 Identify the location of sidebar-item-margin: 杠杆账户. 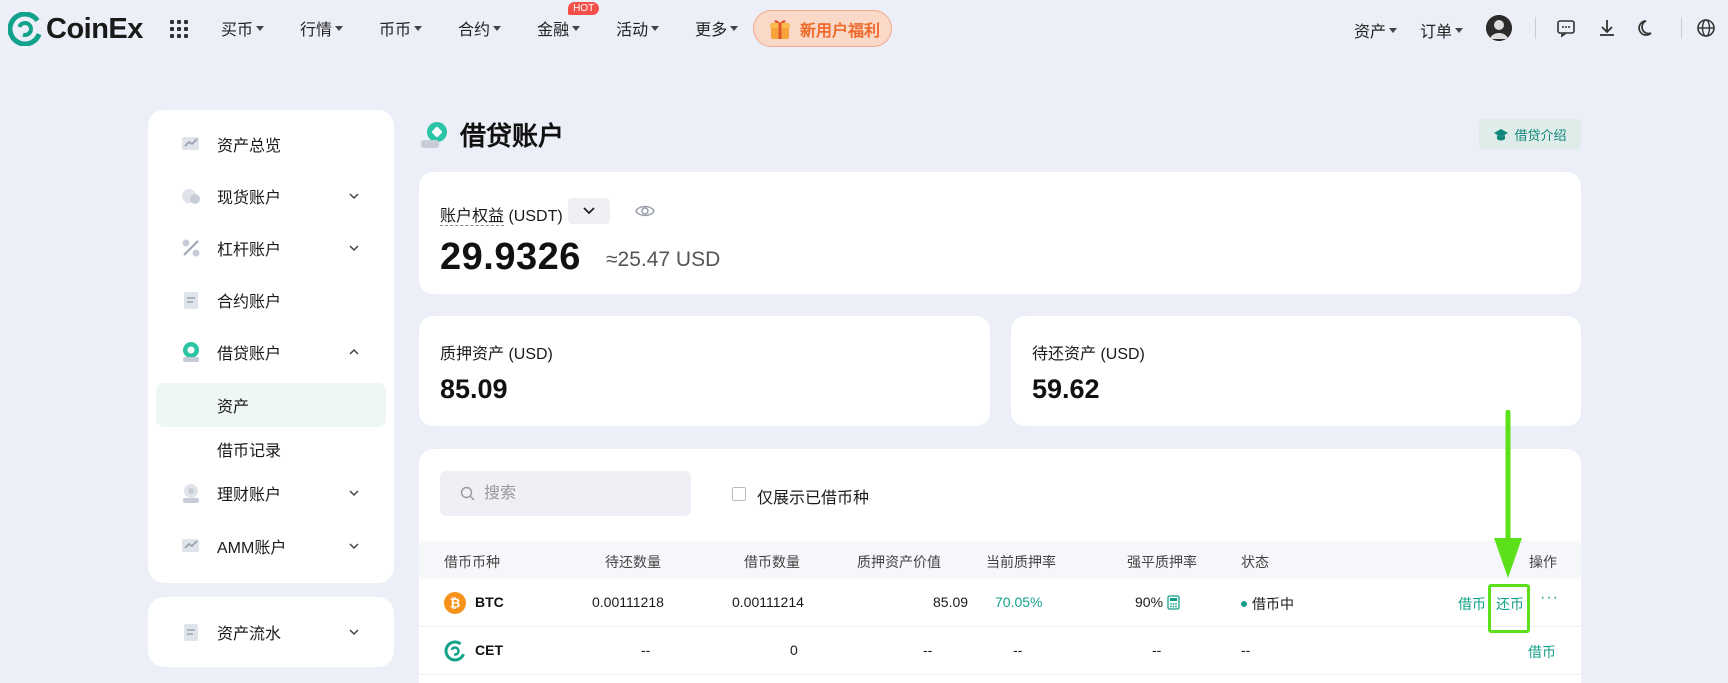
(271, 248).